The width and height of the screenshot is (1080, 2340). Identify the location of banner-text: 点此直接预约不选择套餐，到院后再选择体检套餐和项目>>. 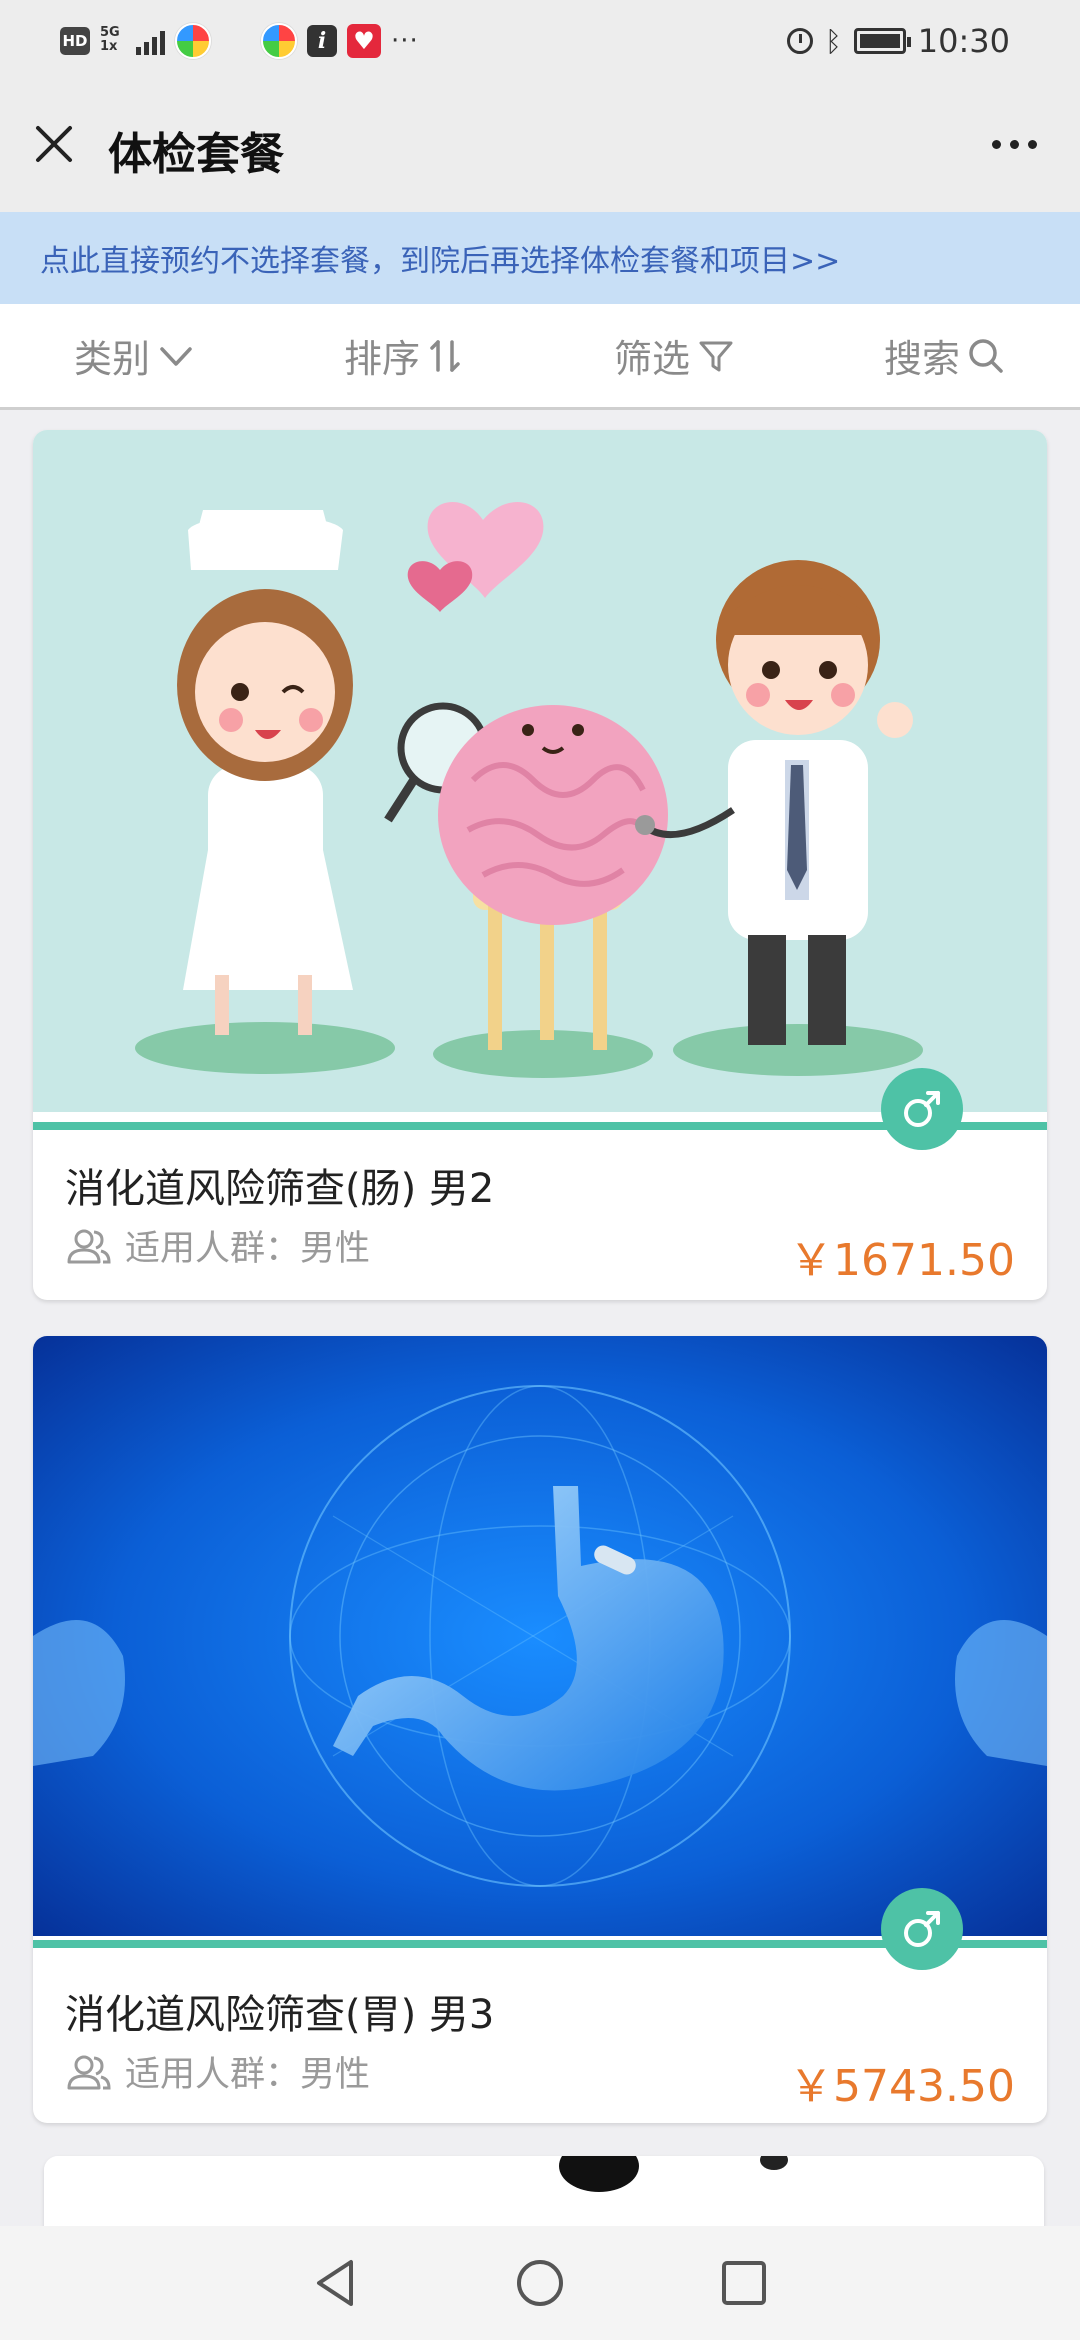
(440, 261).